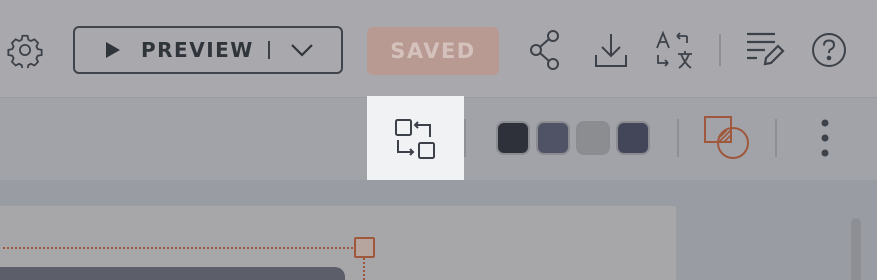 The width and height of the screenshot is (877, 280). Describe the element at coordinates (433, 51) in the screenshot. I see `saved-button: SAVED` at that location.